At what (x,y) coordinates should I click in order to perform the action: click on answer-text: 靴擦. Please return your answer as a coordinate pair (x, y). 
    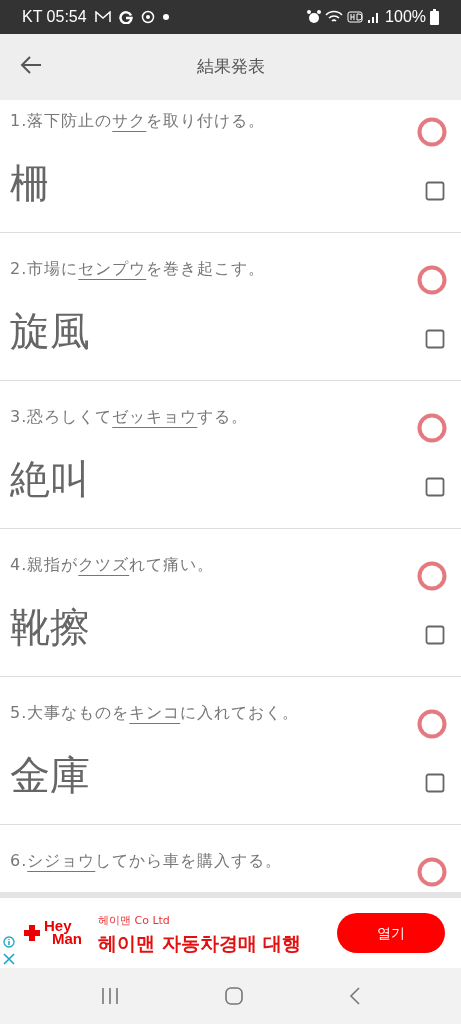
    Looking at the image, I should click on (50, 627).